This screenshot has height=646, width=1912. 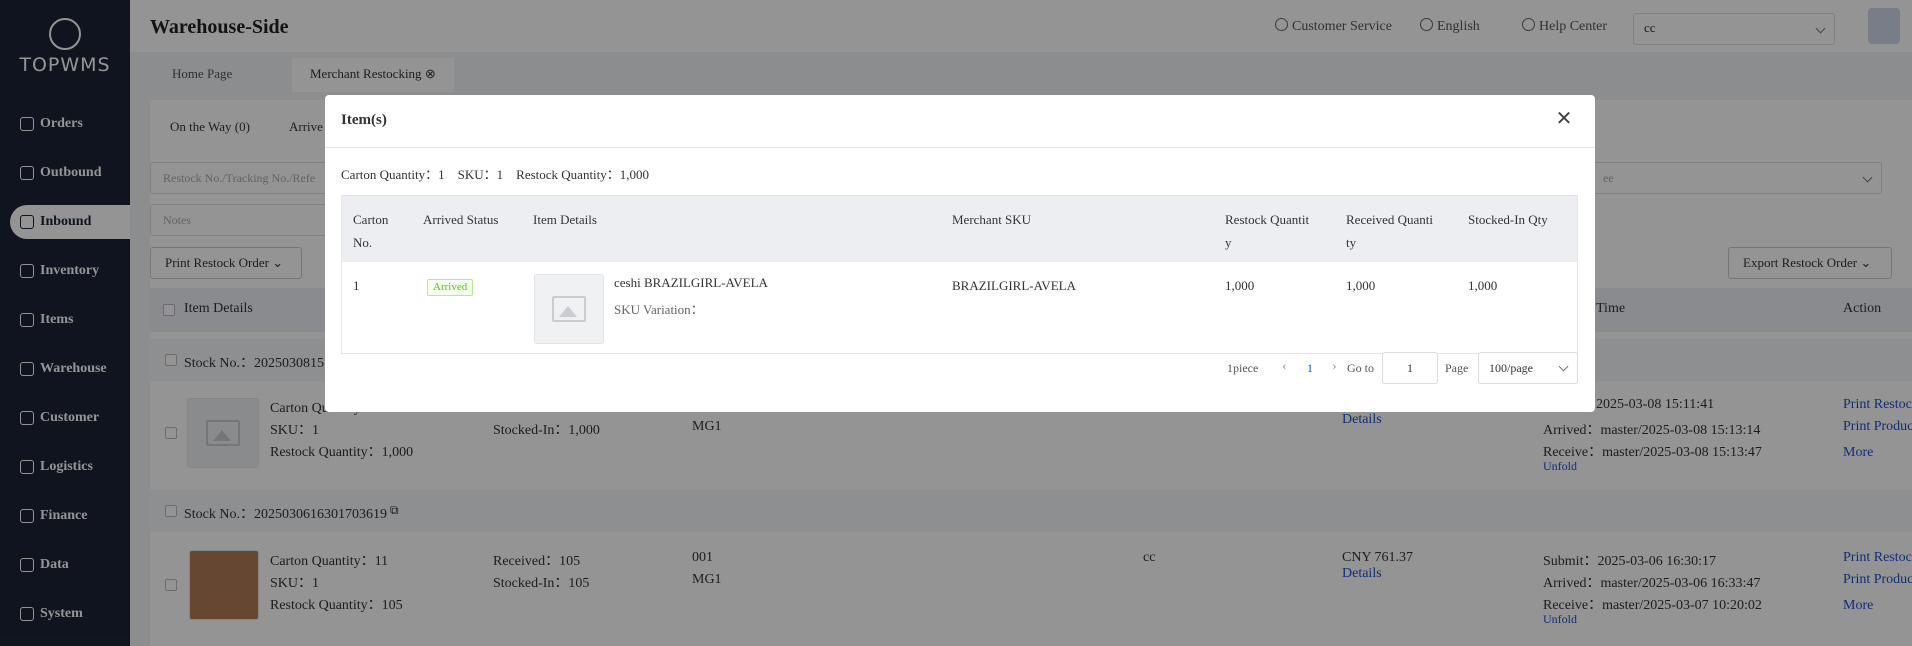 I want to click on page-number-current: 1, so click(x=1310, y=368).